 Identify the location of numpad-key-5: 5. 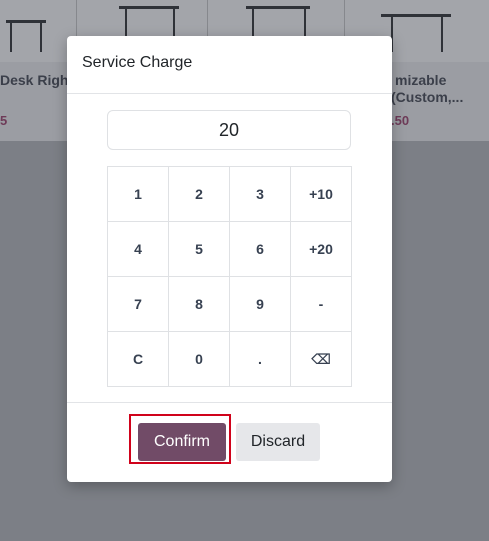
(199, 249).